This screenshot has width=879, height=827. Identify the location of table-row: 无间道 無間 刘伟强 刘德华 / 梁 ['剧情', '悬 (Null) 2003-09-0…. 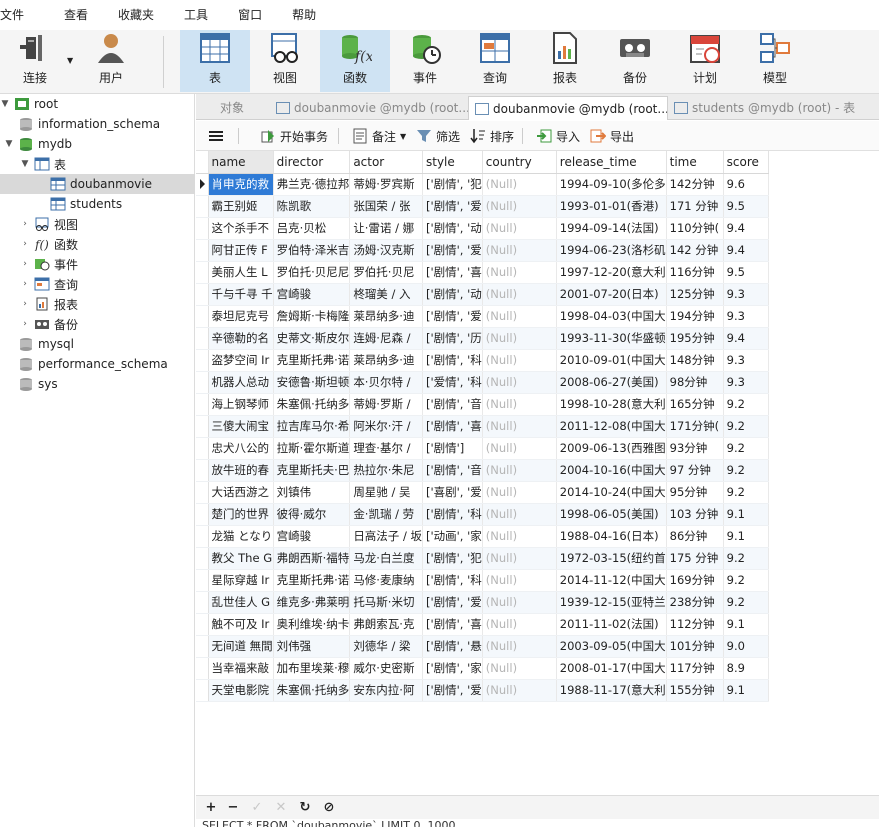
(482, 646).